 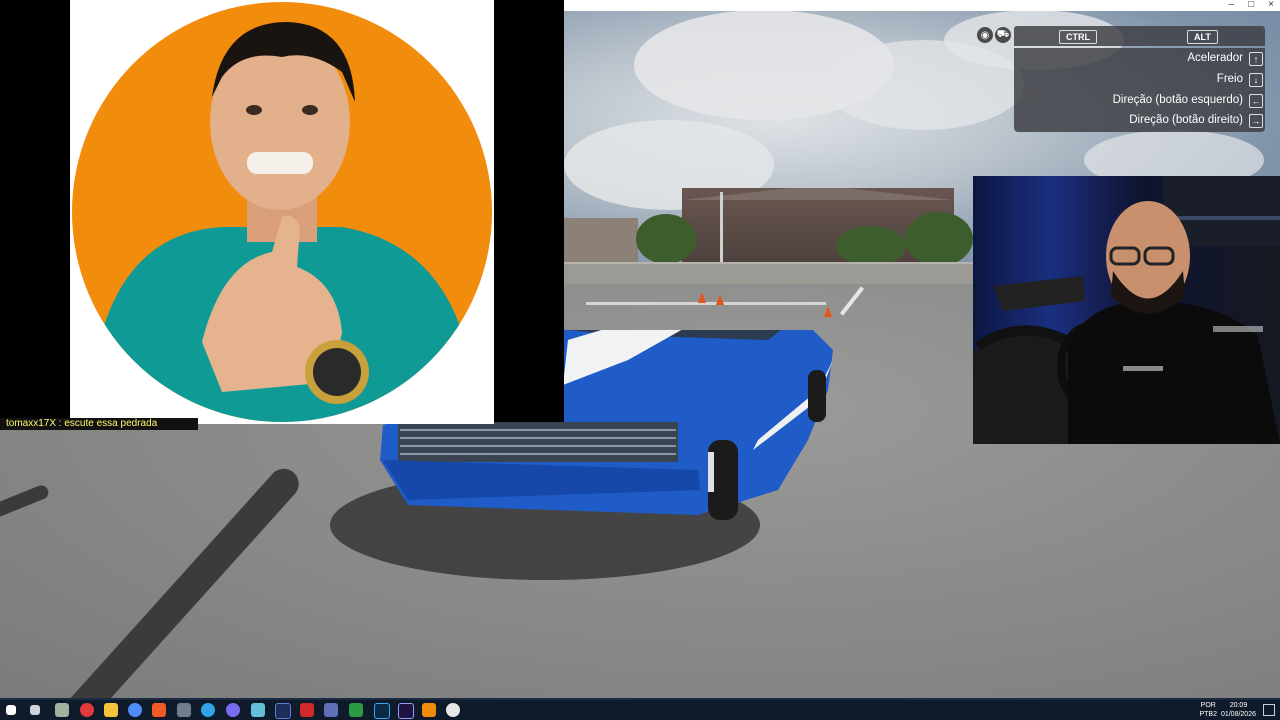 I want to click on car-icon: ⛟, so click(x=1003, y=35).